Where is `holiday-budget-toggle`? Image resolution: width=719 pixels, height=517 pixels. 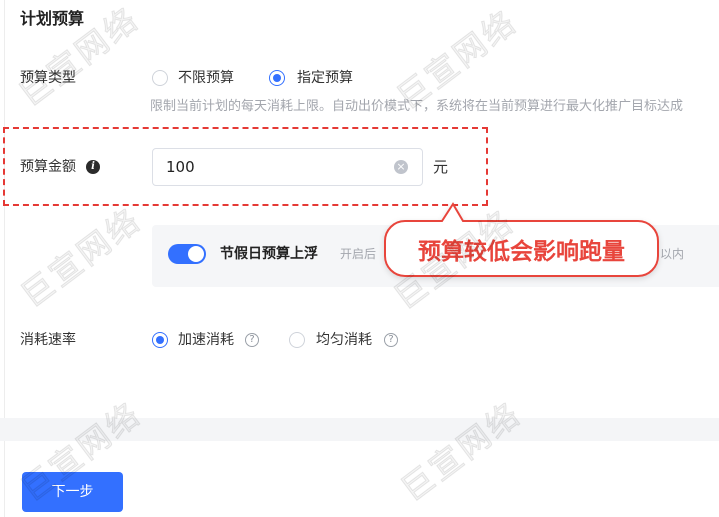
holiday-budget-toggle is located at coordinates (187, 254).